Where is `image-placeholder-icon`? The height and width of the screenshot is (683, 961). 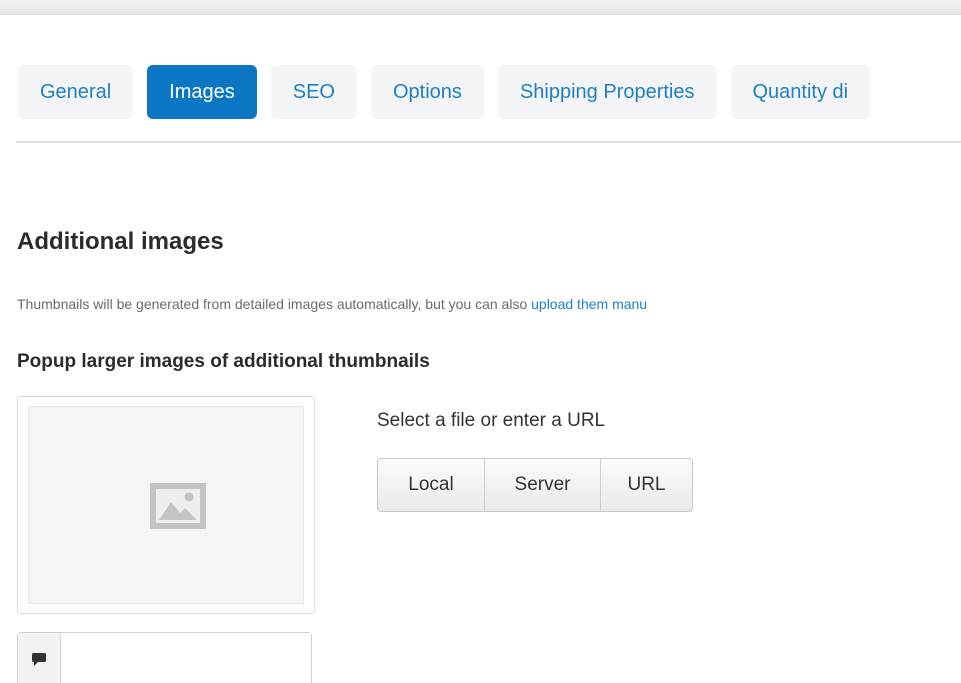 image-placeholder-icon is located at coordinates (178, 506).